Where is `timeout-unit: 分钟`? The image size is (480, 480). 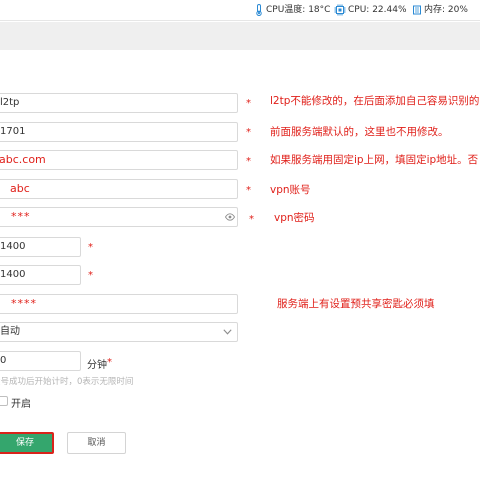
timeout-unit: 分钟 is located at coordinates (97, 365).